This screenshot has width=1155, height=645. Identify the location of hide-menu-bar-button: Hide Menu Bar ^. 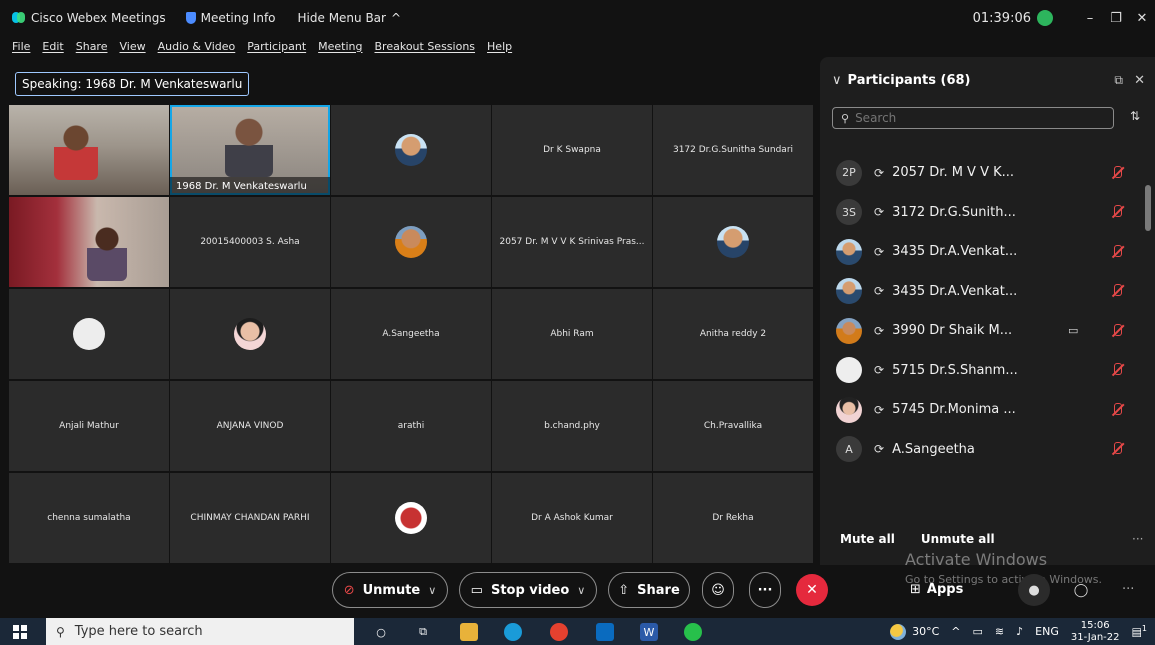
(350, 18).